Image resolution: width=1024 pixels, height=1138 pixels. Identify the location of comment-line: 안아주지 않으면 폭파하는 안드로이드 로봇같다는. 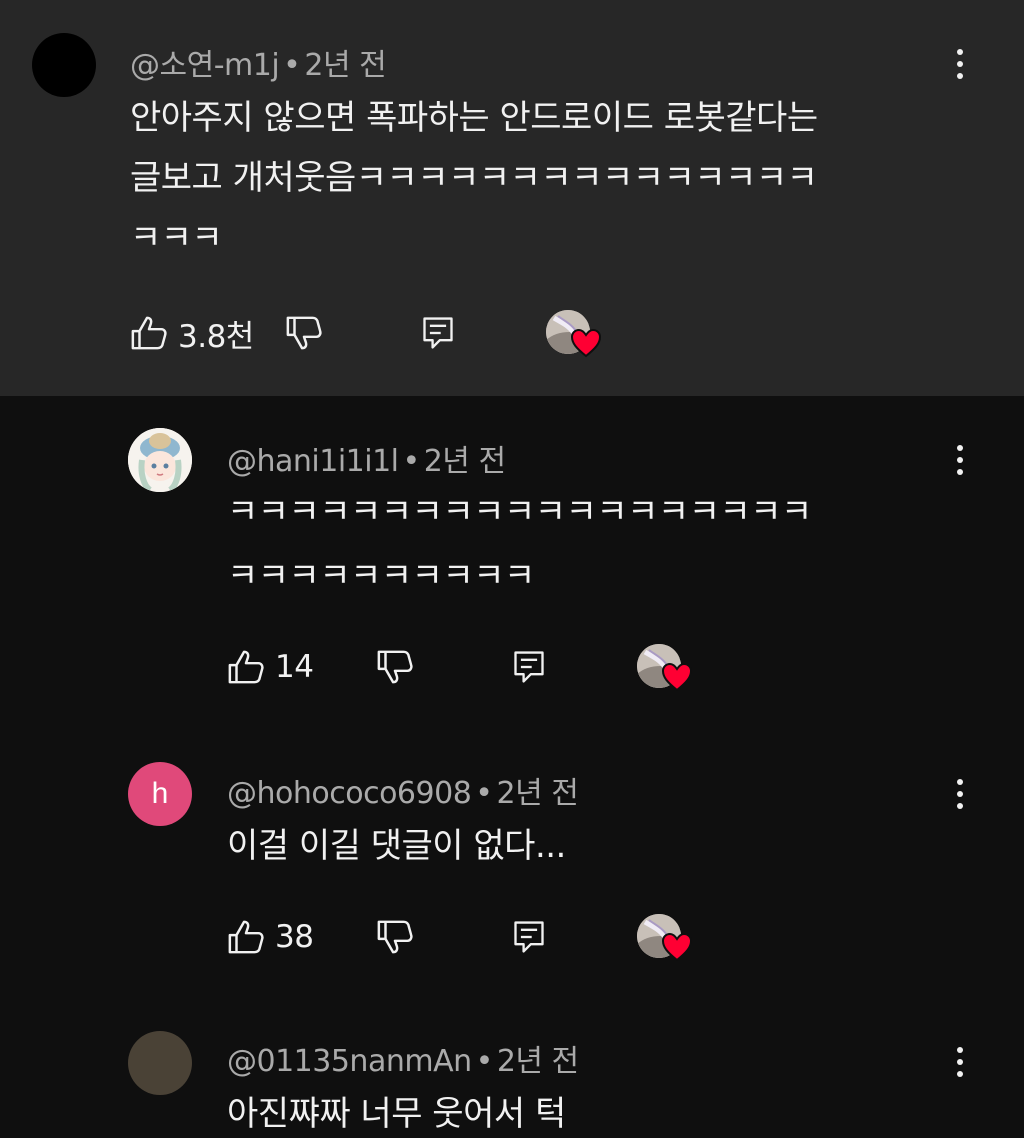
(474, 118).